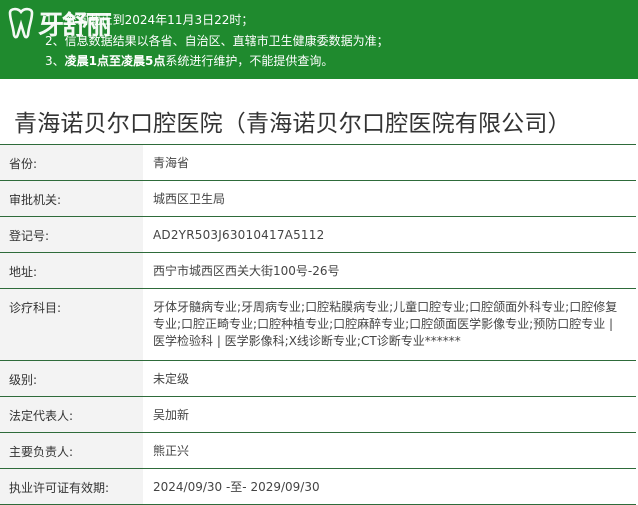 This screenshot has height=505, width=638. I want to click on row-value: 2024/09/30 -至- 2029/09/30, so click(389, 486).